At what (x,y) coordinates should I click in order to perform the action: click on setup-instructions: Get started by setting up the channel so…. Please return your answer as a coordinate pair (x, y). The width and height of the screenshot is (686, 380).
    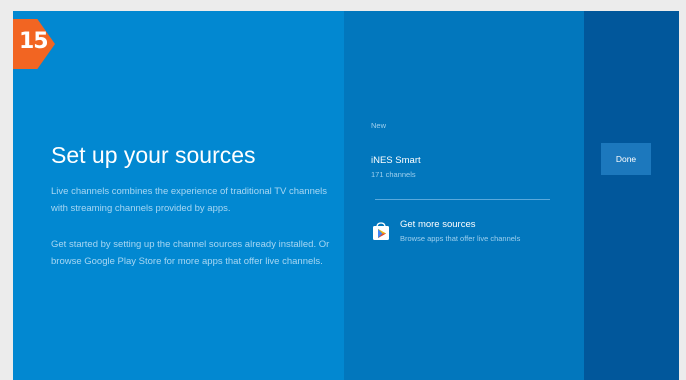
    Looking at the image, I should click on (190, 253).